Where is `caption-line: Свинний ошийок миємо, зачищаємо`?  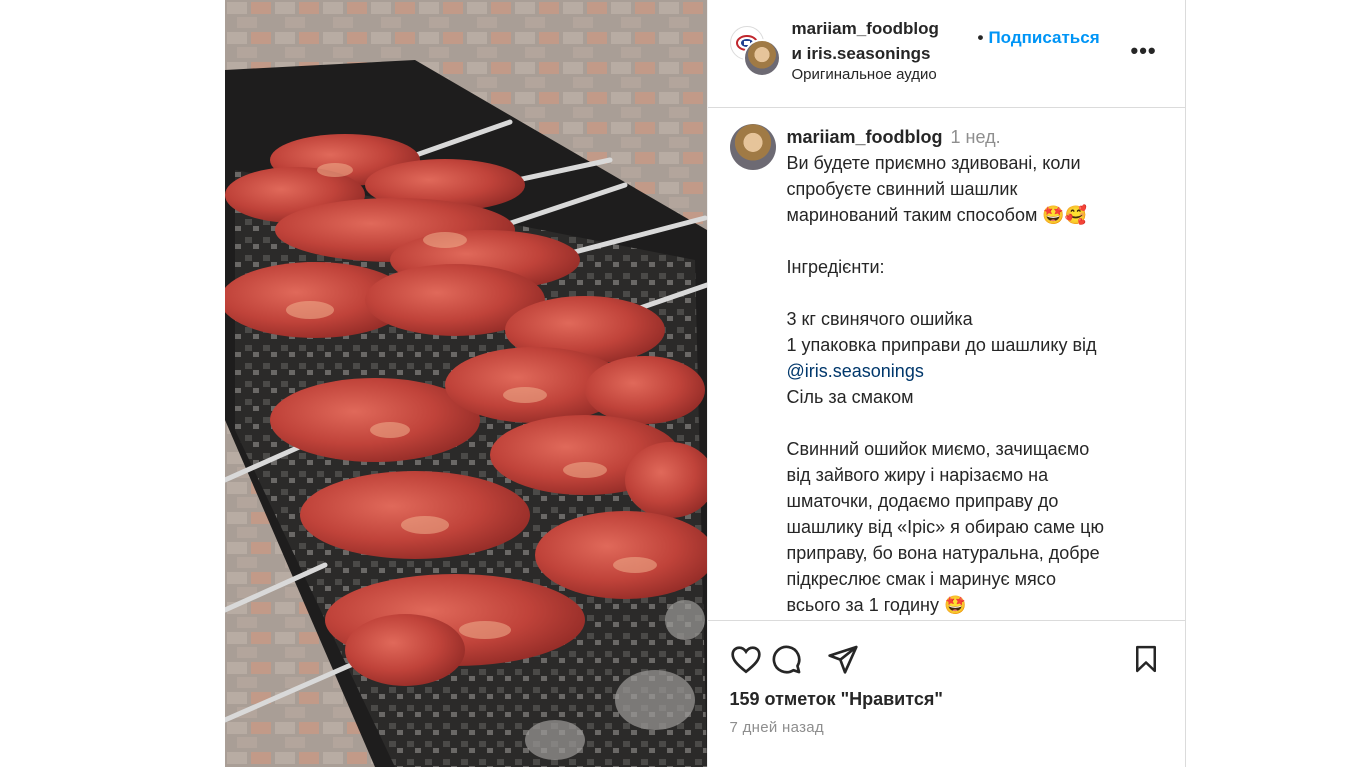 caption-line: Свинний ошийок миємо, зачищаємо is located at coordinates (938, 449).